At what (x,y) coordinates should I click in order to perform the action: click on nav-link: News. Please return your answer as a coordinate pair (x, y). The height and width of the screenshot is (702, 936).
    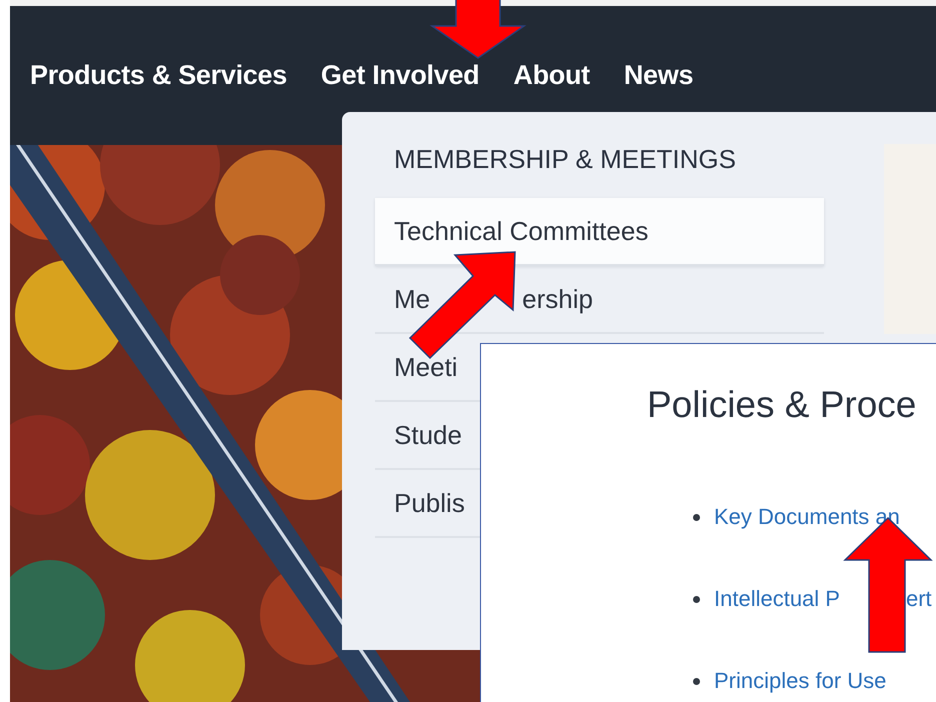
    Looking at the image, I should click on (659, 75).